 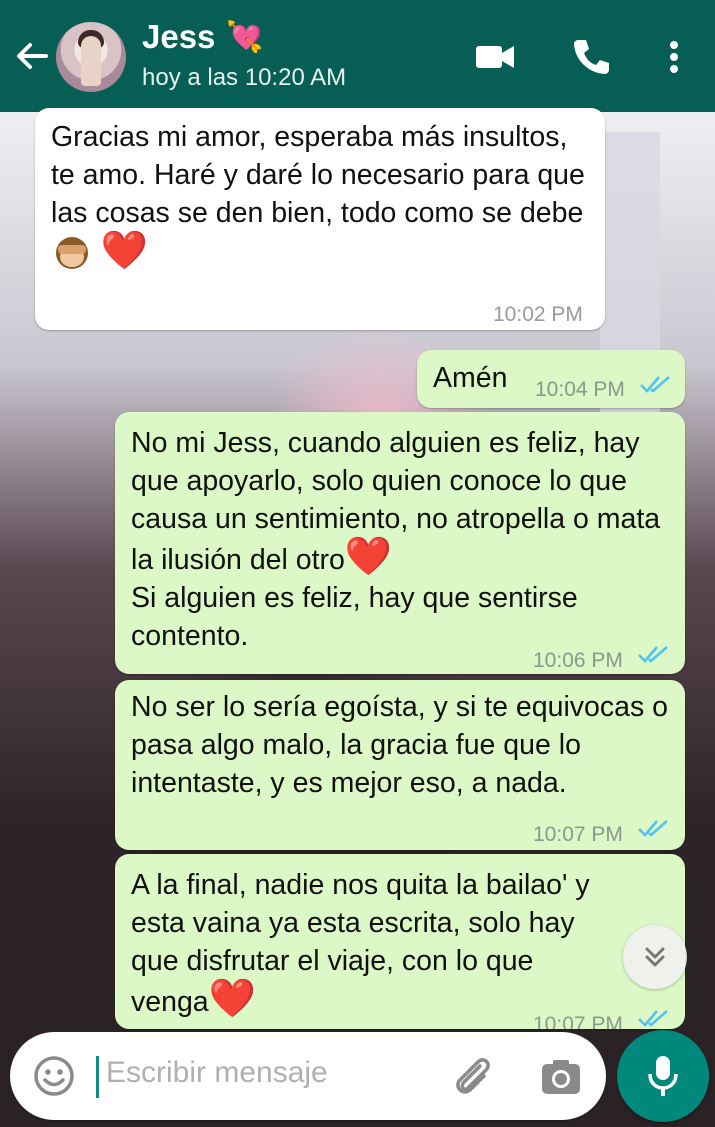 What do you see at coordinates (473, 1075) in the screenshot?
I see `attach-icon` at bounding box center [473, 1075].